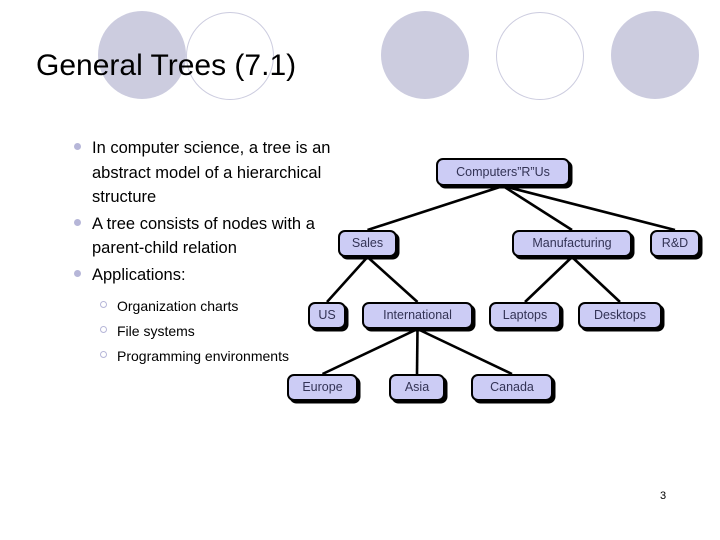 This screenshot has width=720, height=540. I want to click on sub-bullet-text: Organization charts, so click(178, 306).